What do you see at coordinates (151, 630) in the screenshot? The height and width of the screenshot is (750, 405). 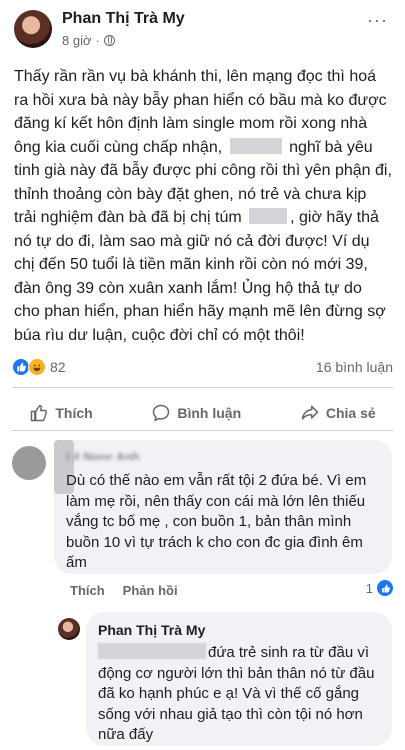 I see `reply-author-name: Phan Thị Trà My` at bounding box center [151, 630].